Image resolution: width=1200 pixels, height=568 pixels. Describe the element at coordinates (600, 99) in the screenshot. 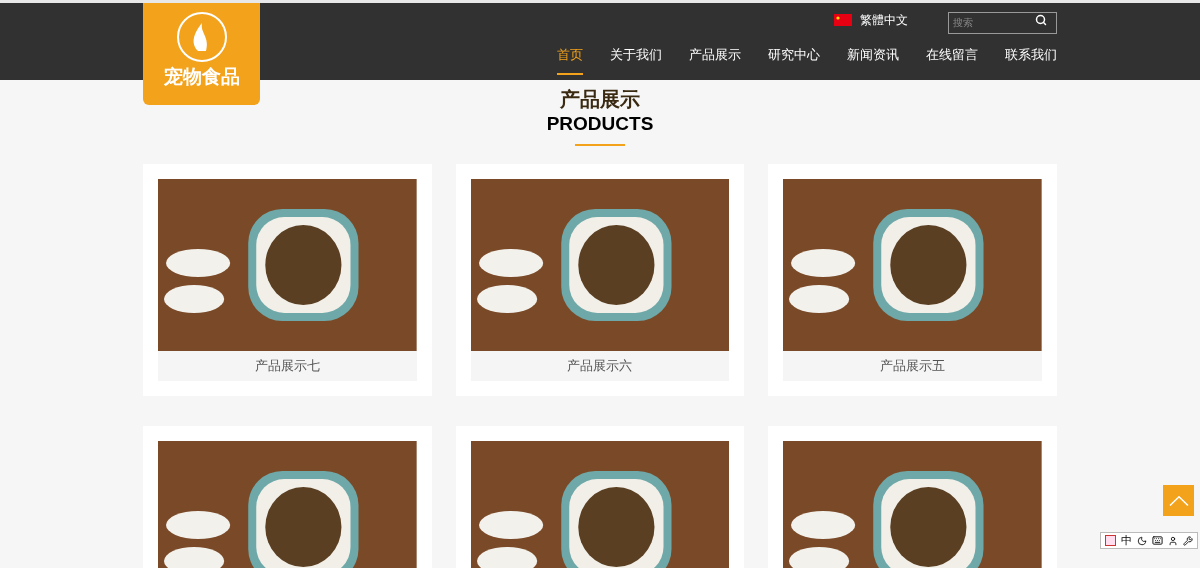

I see `section-title: 产品展示` at that location.